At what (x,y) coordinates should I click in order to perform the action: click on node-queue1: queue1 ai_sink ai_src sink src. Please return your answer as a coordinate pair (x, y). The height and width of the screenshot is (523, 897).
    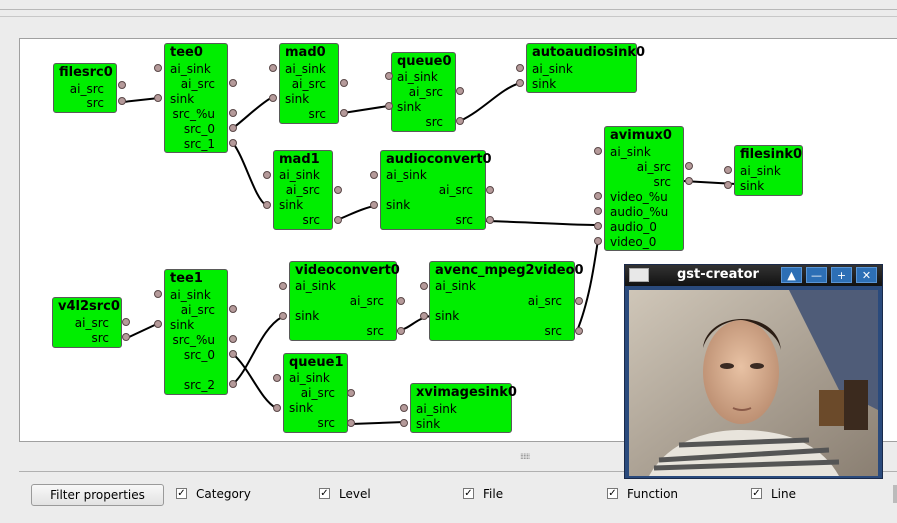
    Looking at the image, I should click on (315, 393).